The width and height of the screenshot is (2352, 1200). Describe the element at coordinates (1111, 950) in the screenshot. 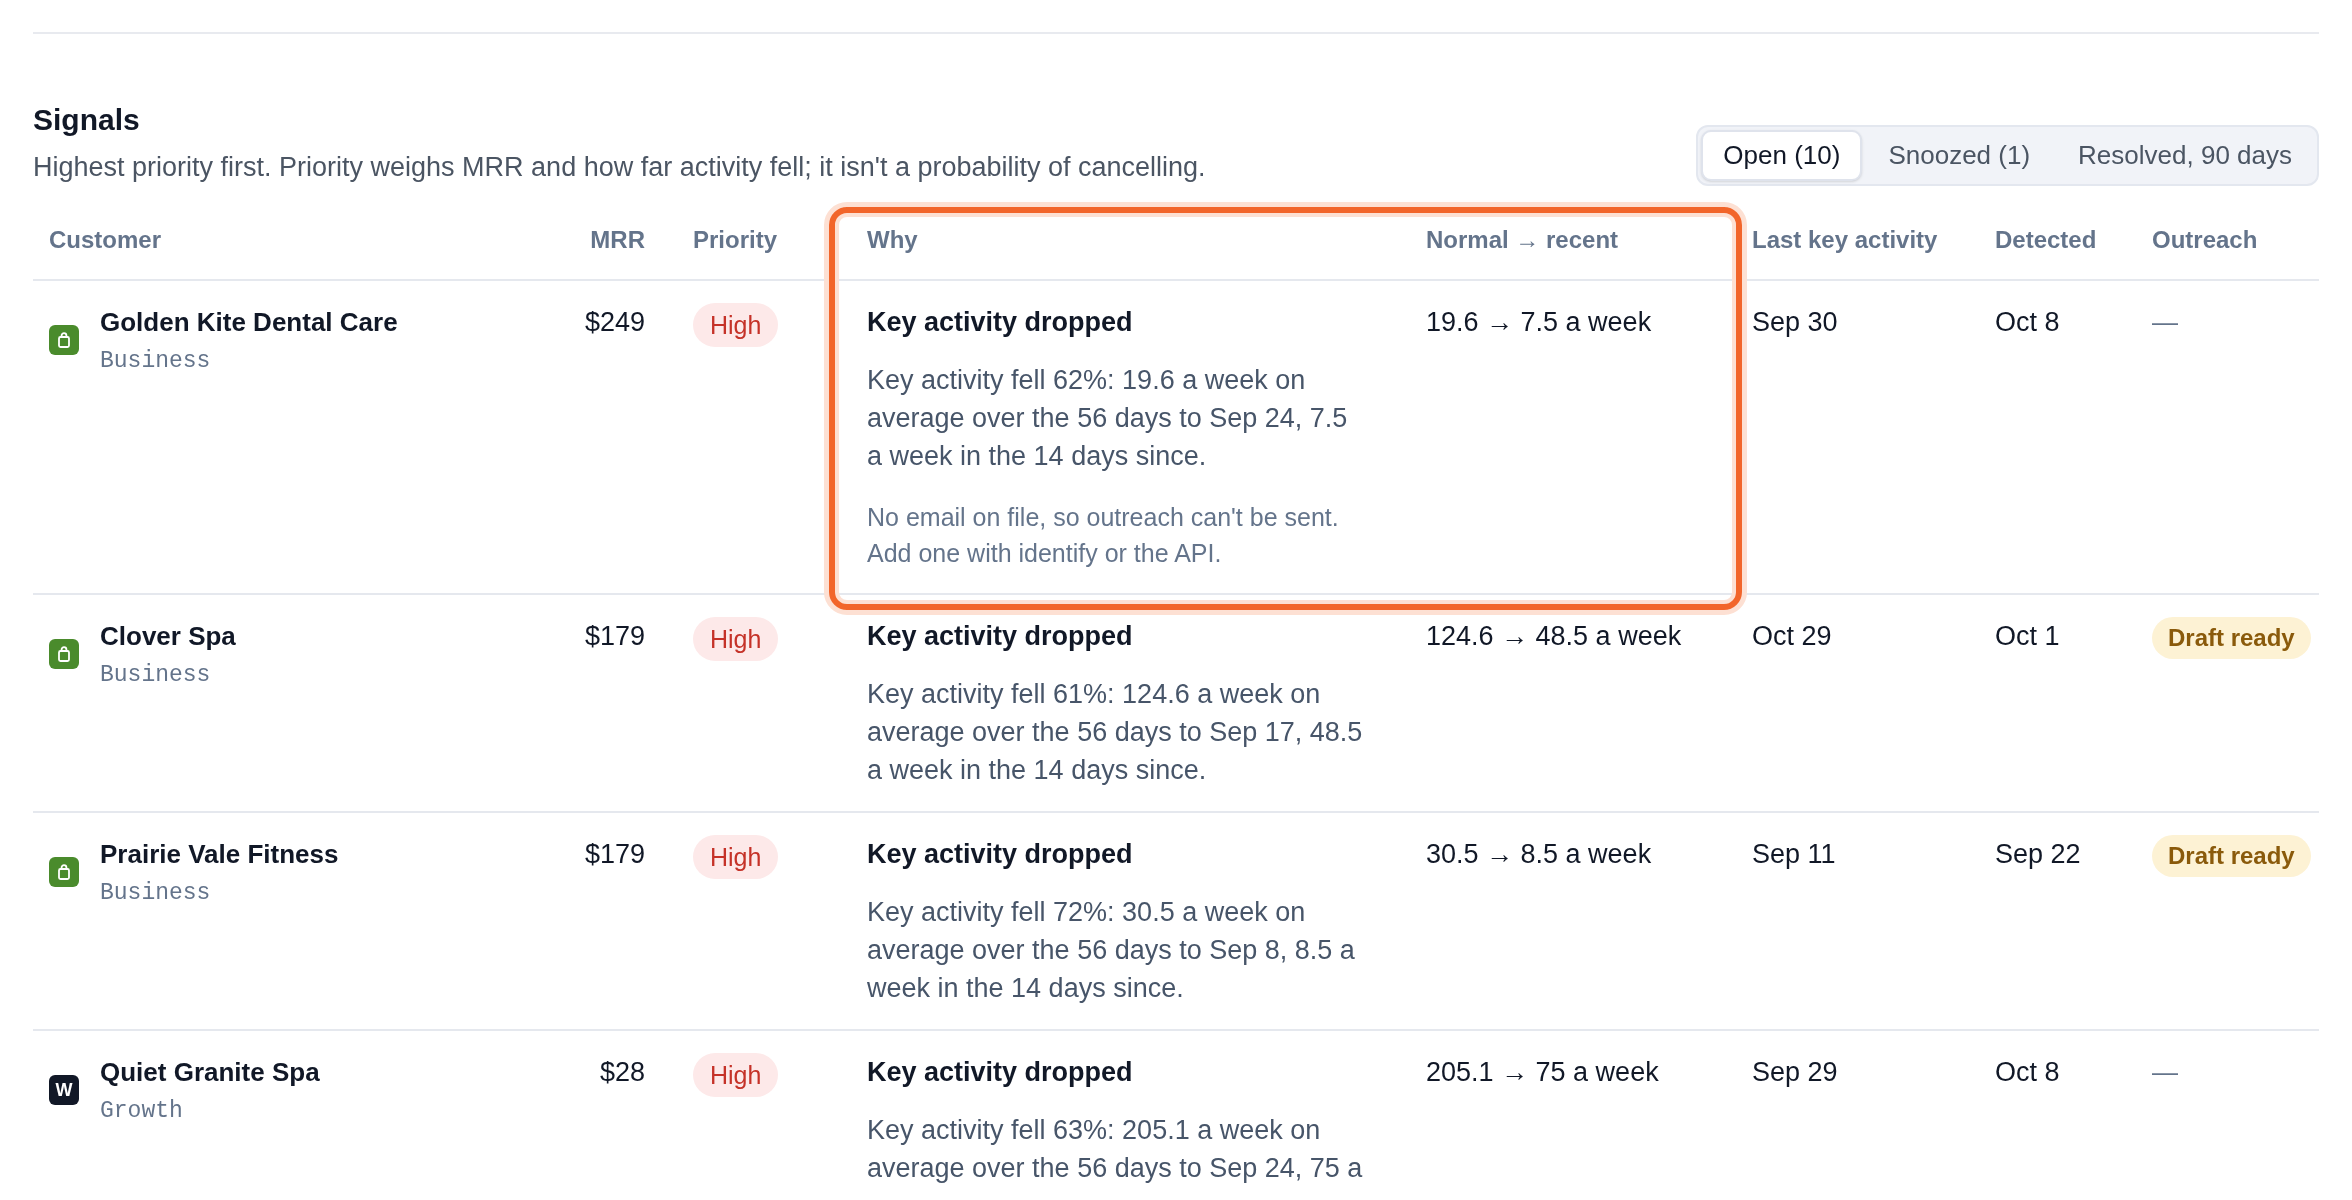

I see `signal-description: Key activity fell 72%: 30.5 a week on average over the 56 days to Sep 8, 8.5 a week in the 14 days since.` at that location.